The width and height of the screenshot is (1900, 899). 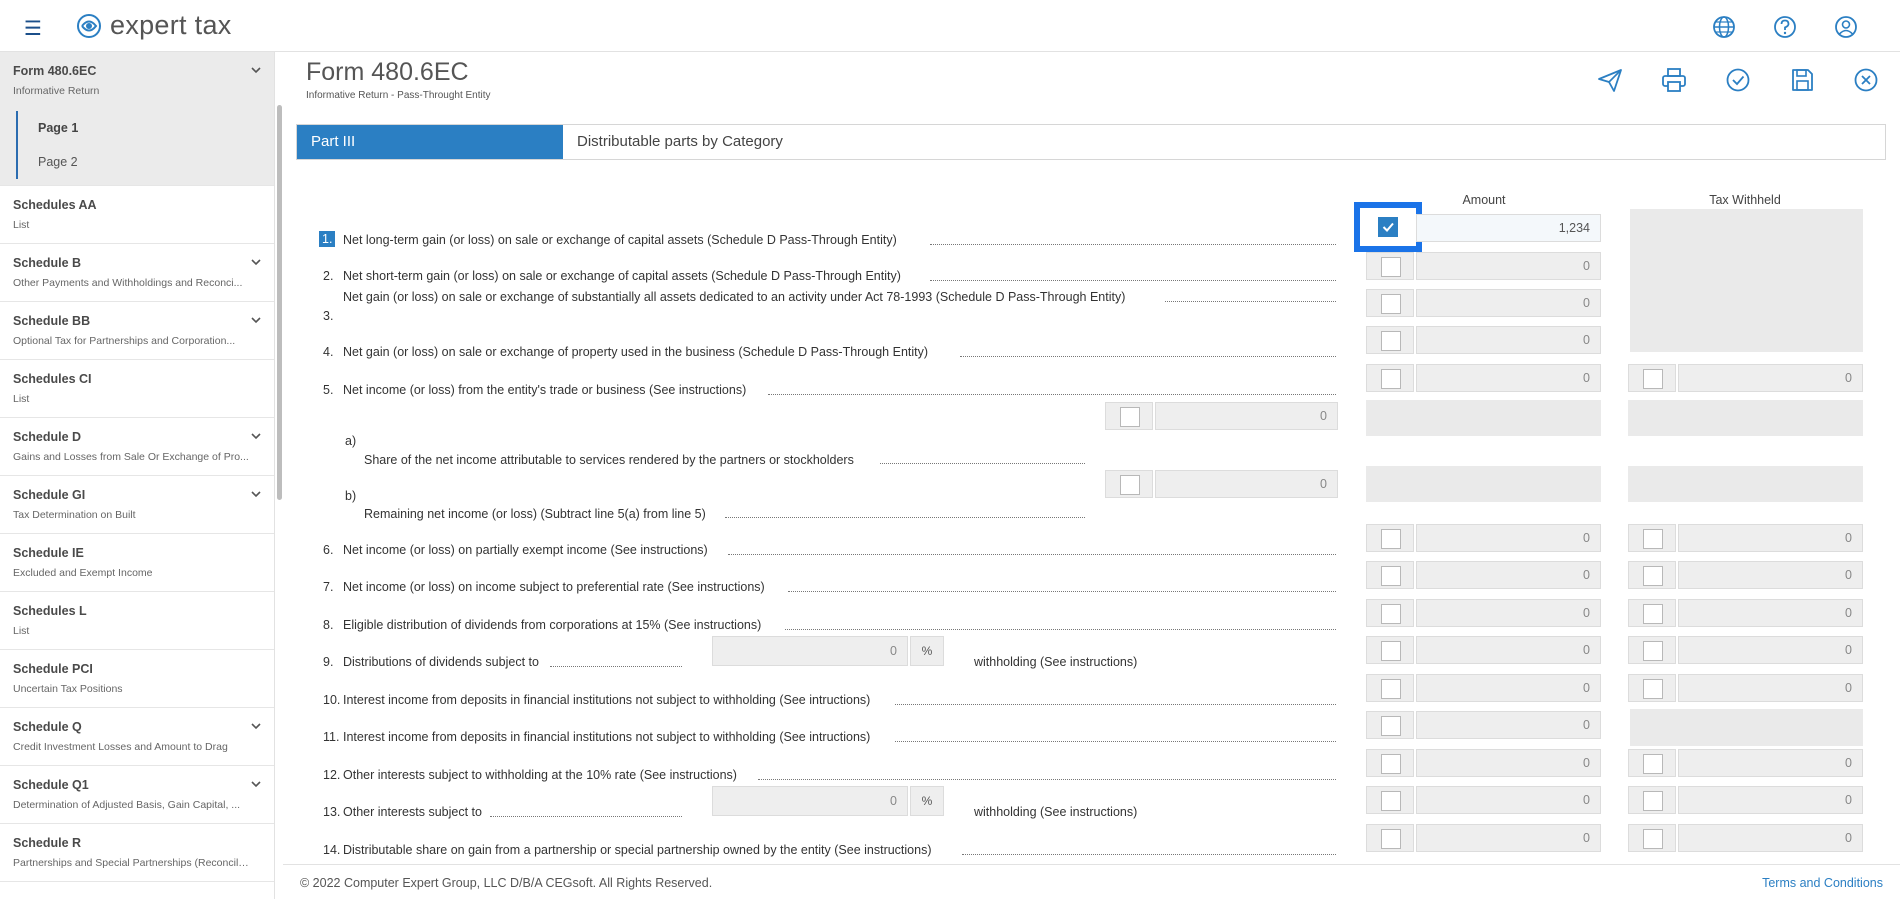 What do you see at coordinates (1508, 303) in the screenshot?
I see `row-3-amount-input: 0` at bounding box center [1508, 303].